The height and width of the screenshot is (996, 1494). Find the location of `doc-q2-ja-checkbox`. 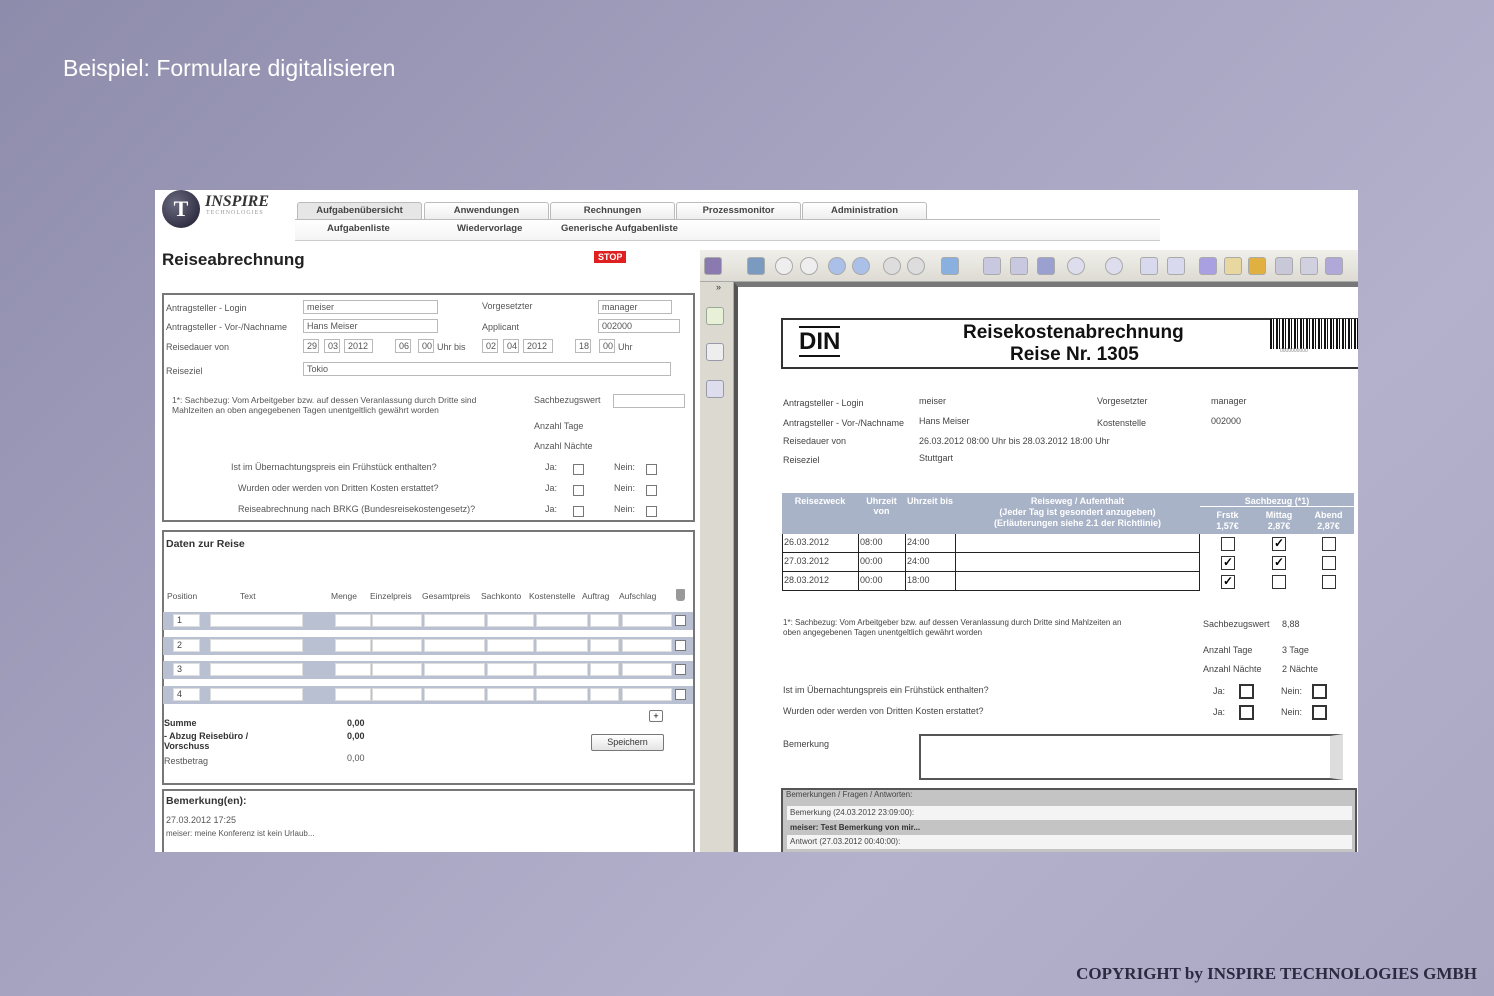

doc-q2-ja-checkbox is located at coordinates (1246, 712).